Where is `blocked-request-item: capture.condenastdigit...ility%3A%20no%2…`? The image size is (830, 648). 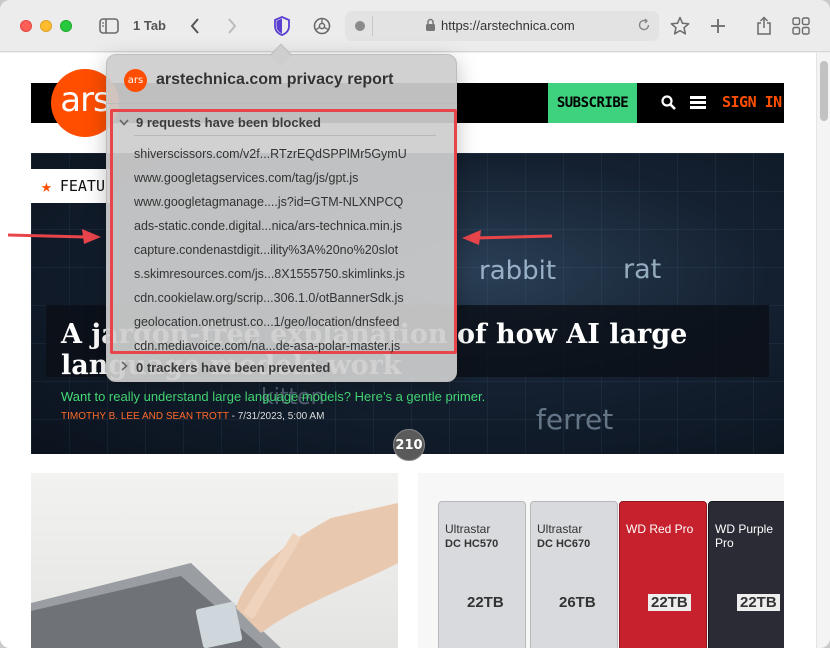
blocked-request-item: capture.condenastdigit...ility%3A%20no%2… is located at coordinates (266, 250).